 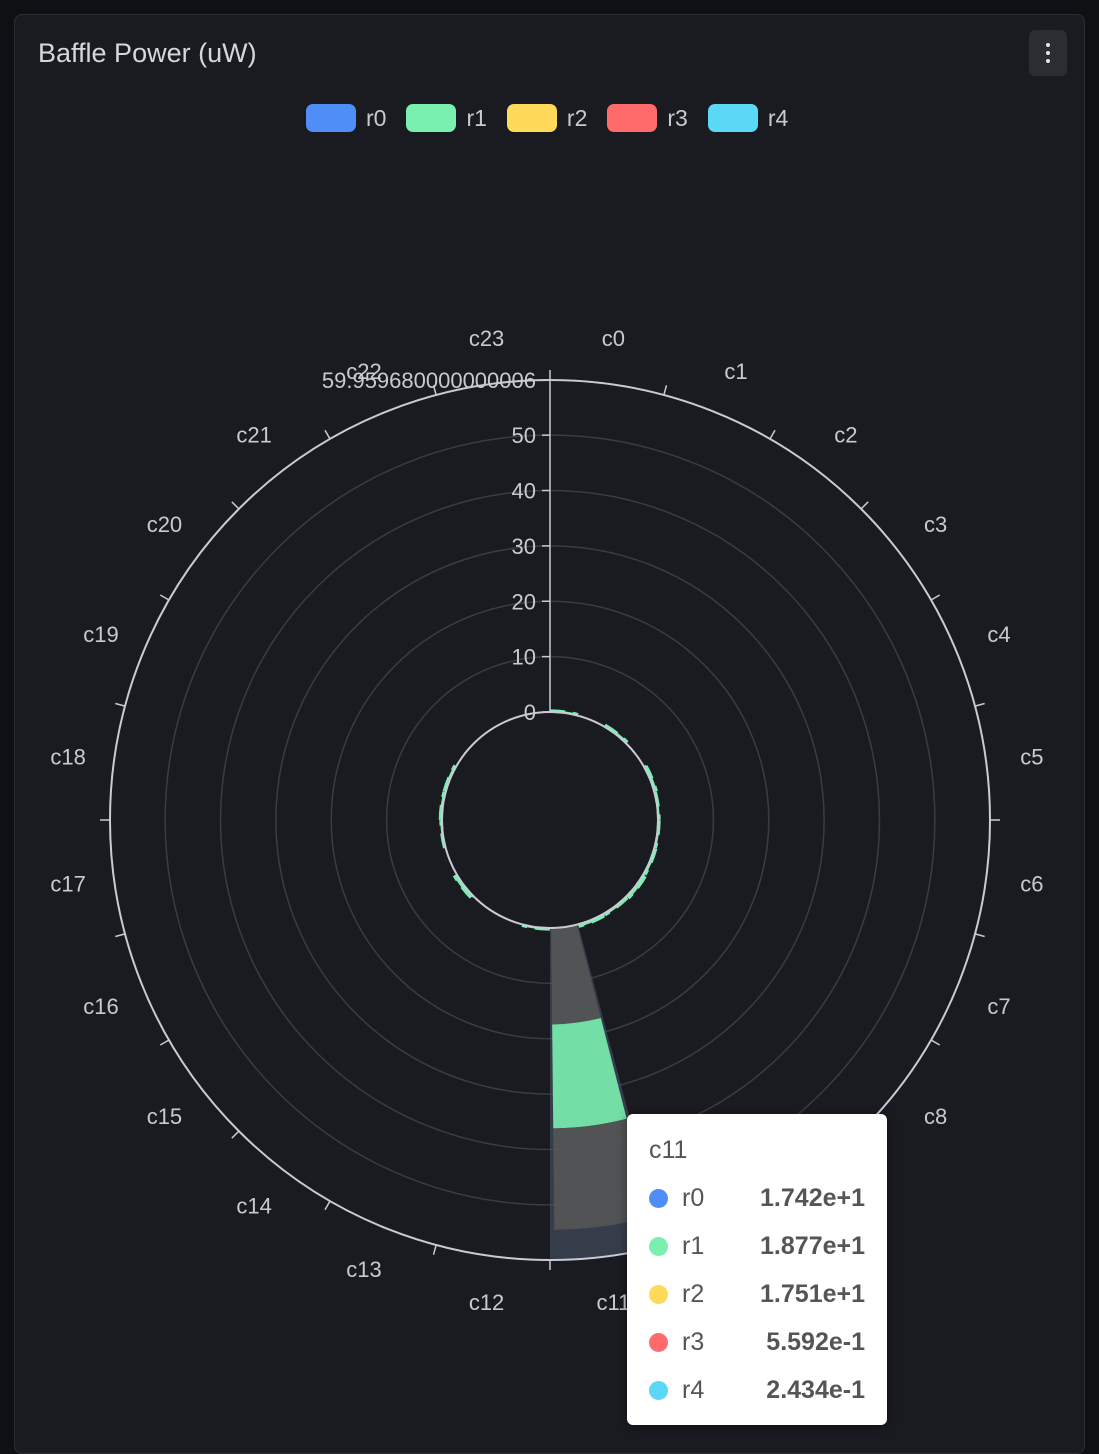 I want to click on tooltip-row-r2: r2 1.751e+1, so click(x=757, y=1294).